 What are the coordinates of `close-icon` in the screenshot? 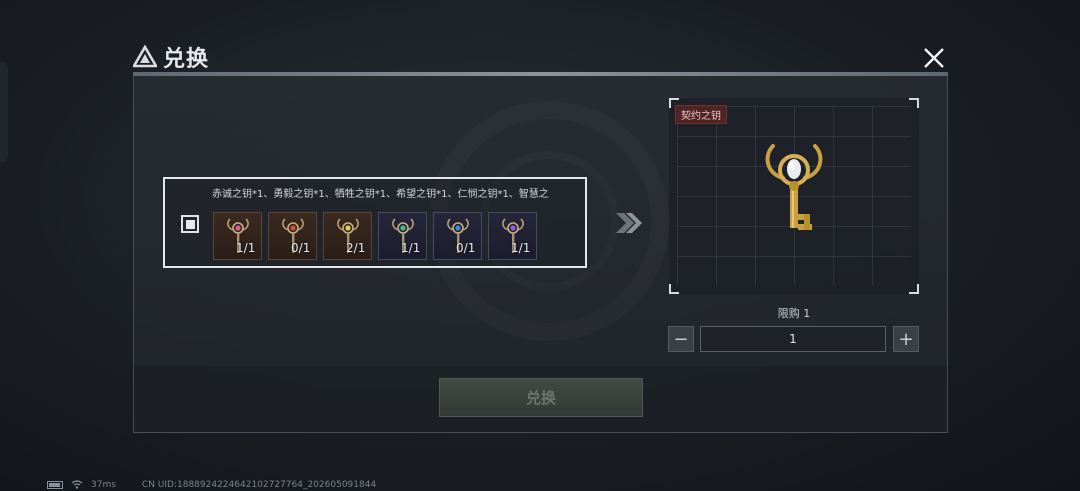 It's located at (934, 58).